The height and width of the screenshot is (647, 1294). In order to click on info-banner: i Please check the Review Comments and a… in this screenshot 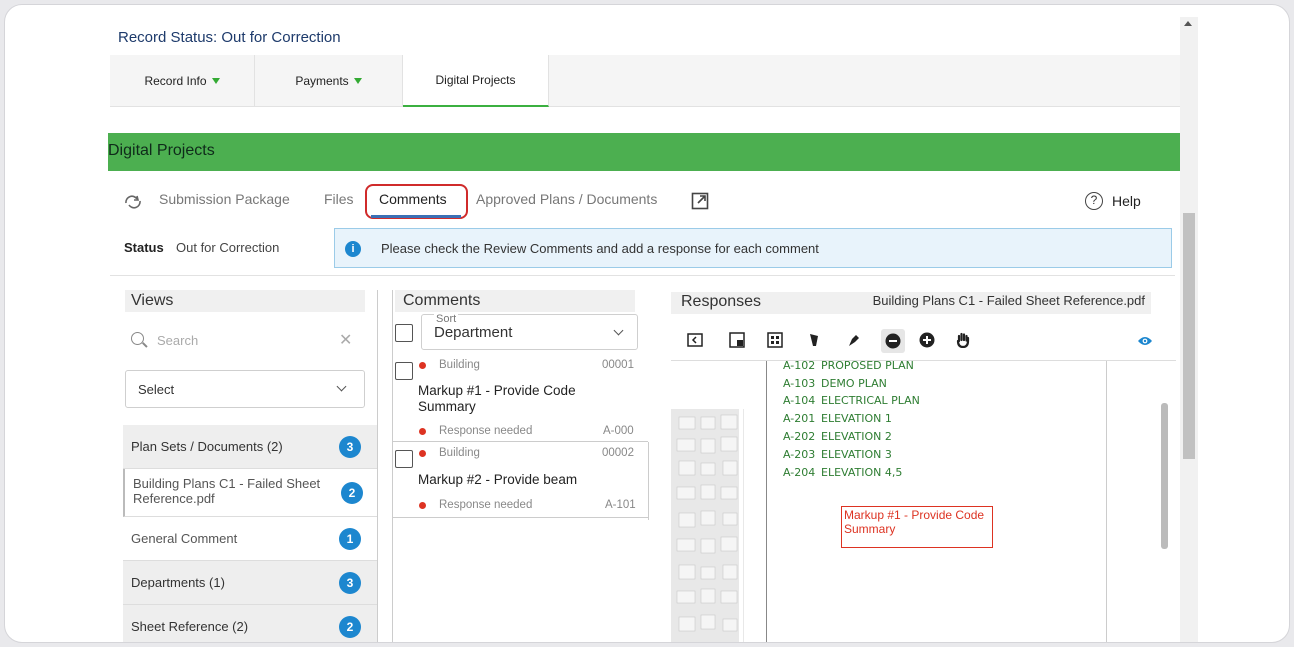, I will do `click(753, 248)`.